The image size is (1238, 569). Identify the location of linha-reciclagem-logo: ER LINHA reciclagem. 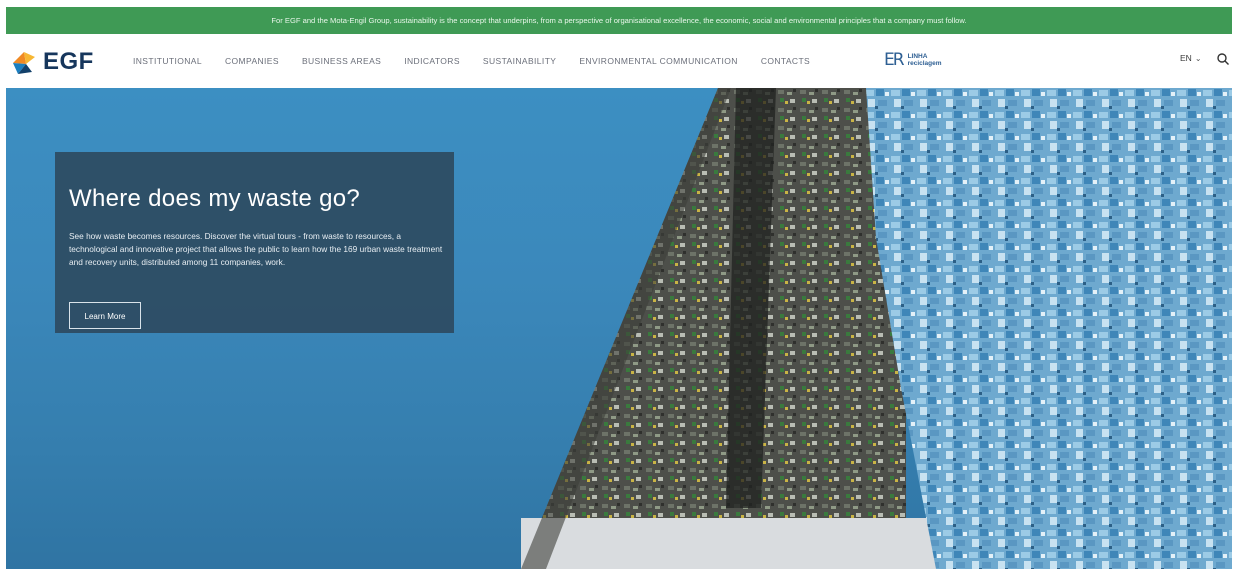
(913, 60).